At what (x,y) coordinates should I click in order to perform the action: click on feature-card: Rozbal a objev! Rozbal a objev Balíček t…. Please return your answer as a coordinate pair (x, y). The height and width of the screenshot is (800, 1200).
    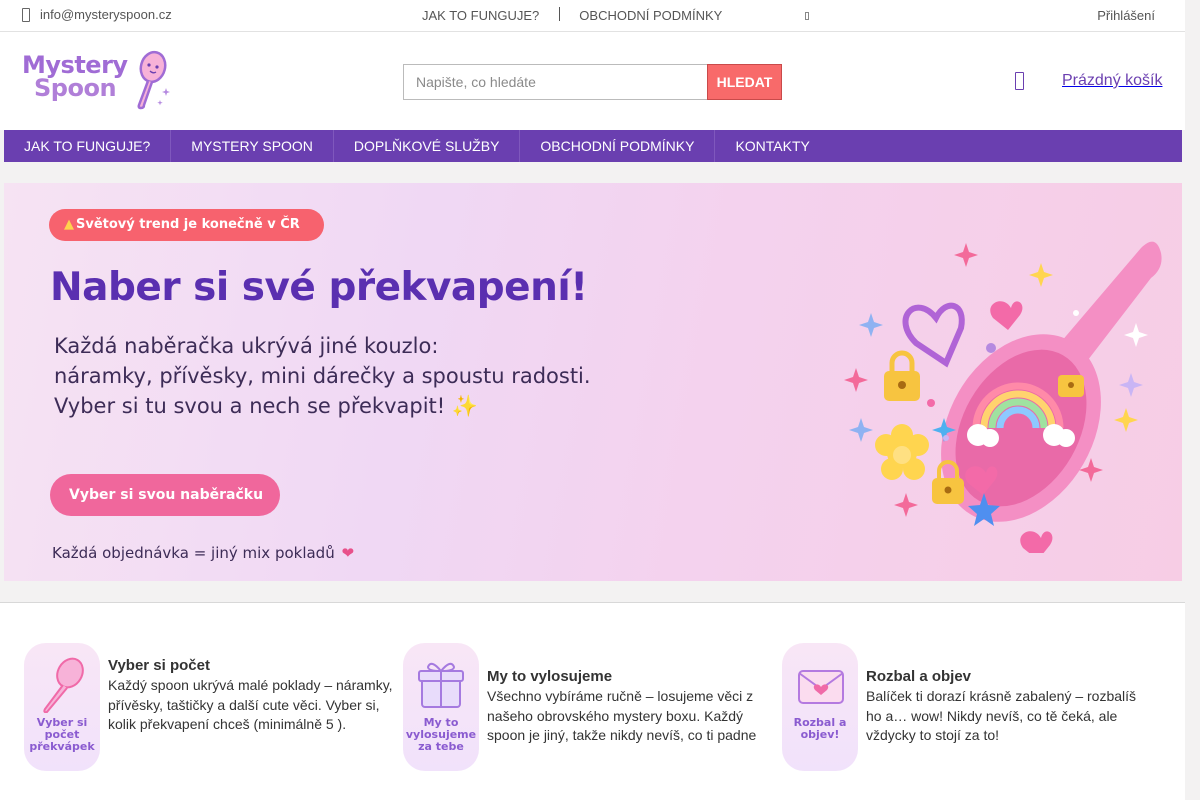
    Looking at the image, I should click on (967, 707).